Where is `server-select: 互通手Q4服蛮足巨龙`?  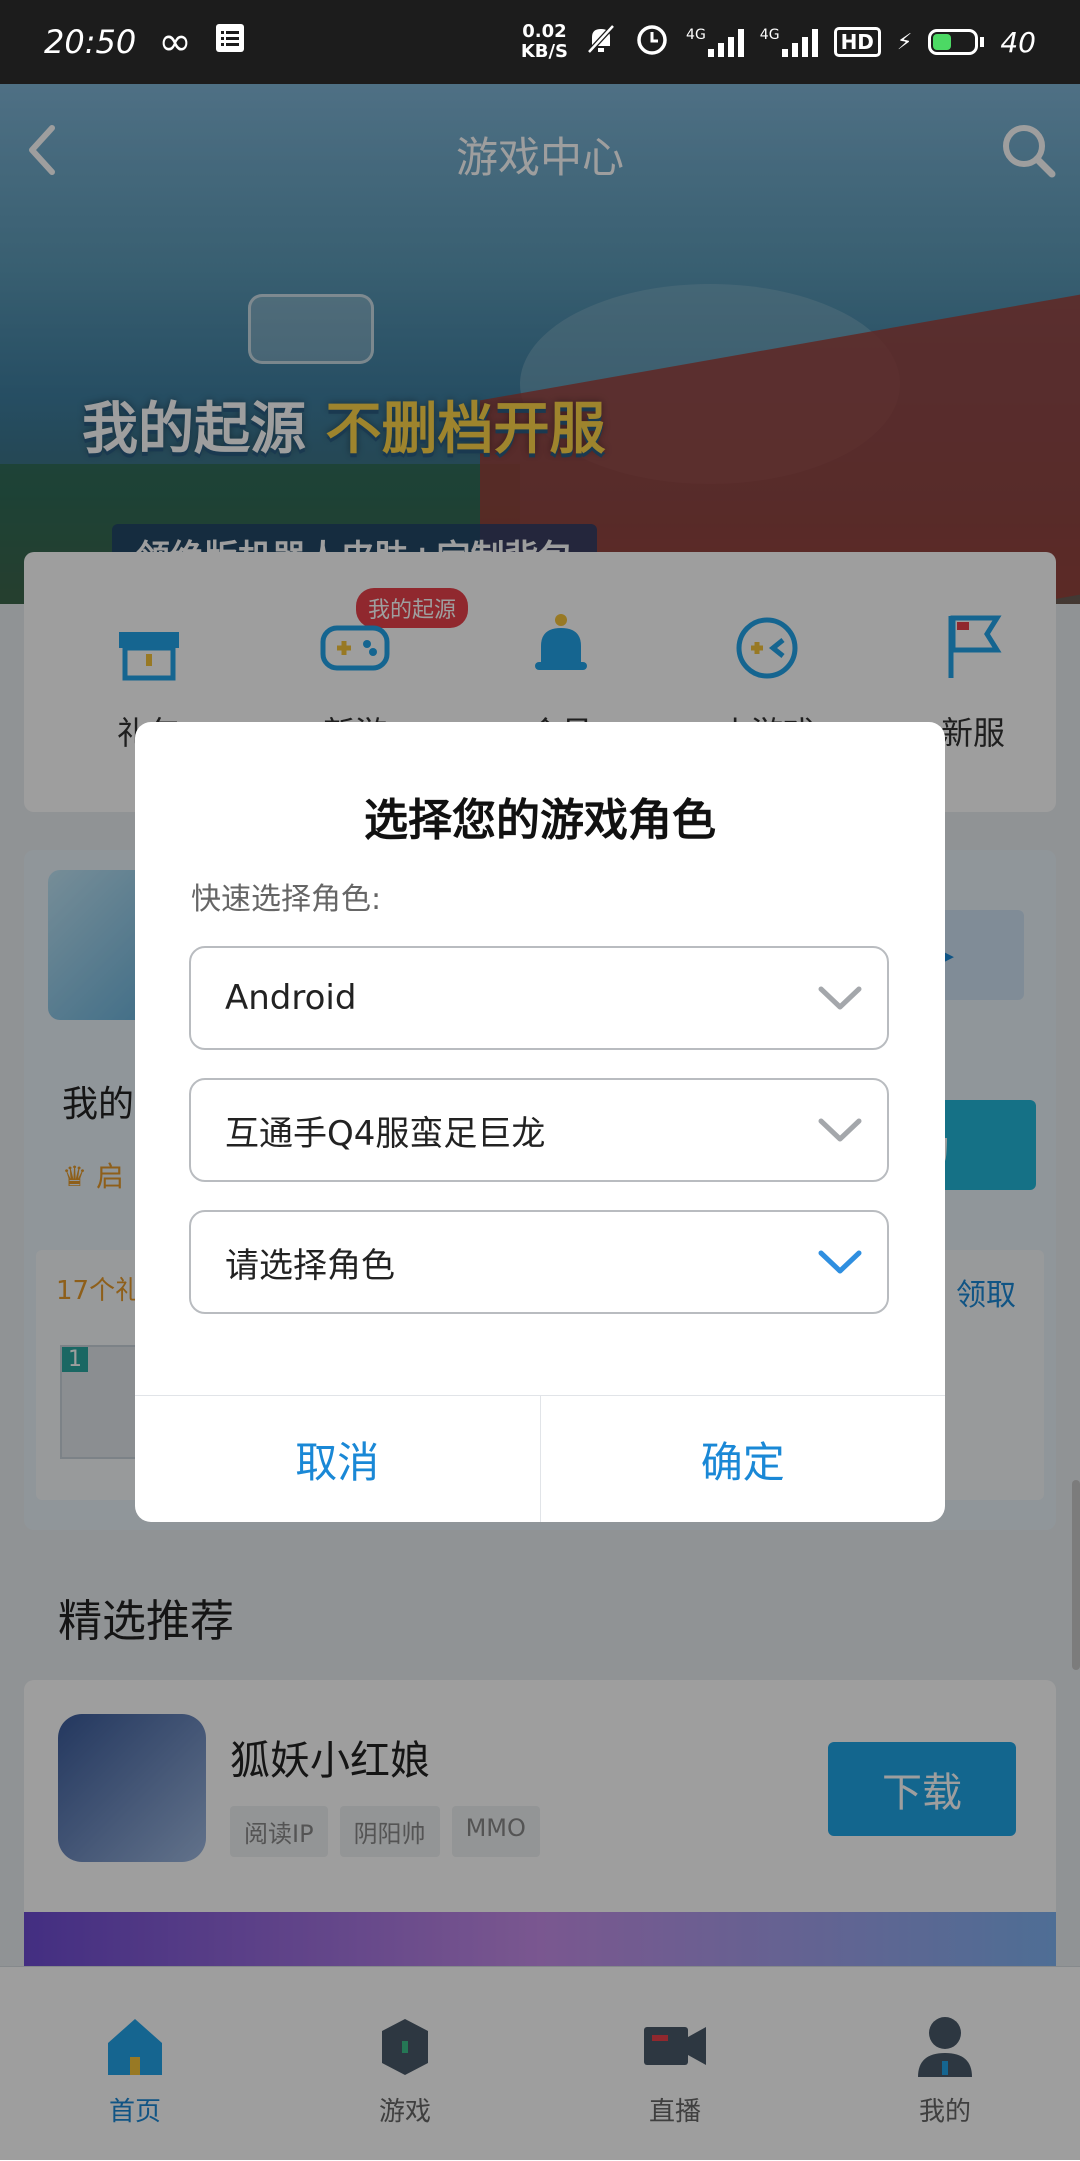
server-select: 互通手Q4服蛮足巨龙 is located at coordinates (539, 1130).